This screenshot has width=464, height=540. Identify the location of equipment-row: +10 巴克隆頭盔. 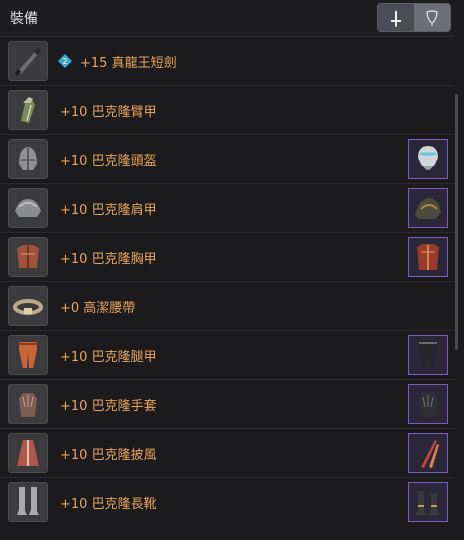
(227, 158).